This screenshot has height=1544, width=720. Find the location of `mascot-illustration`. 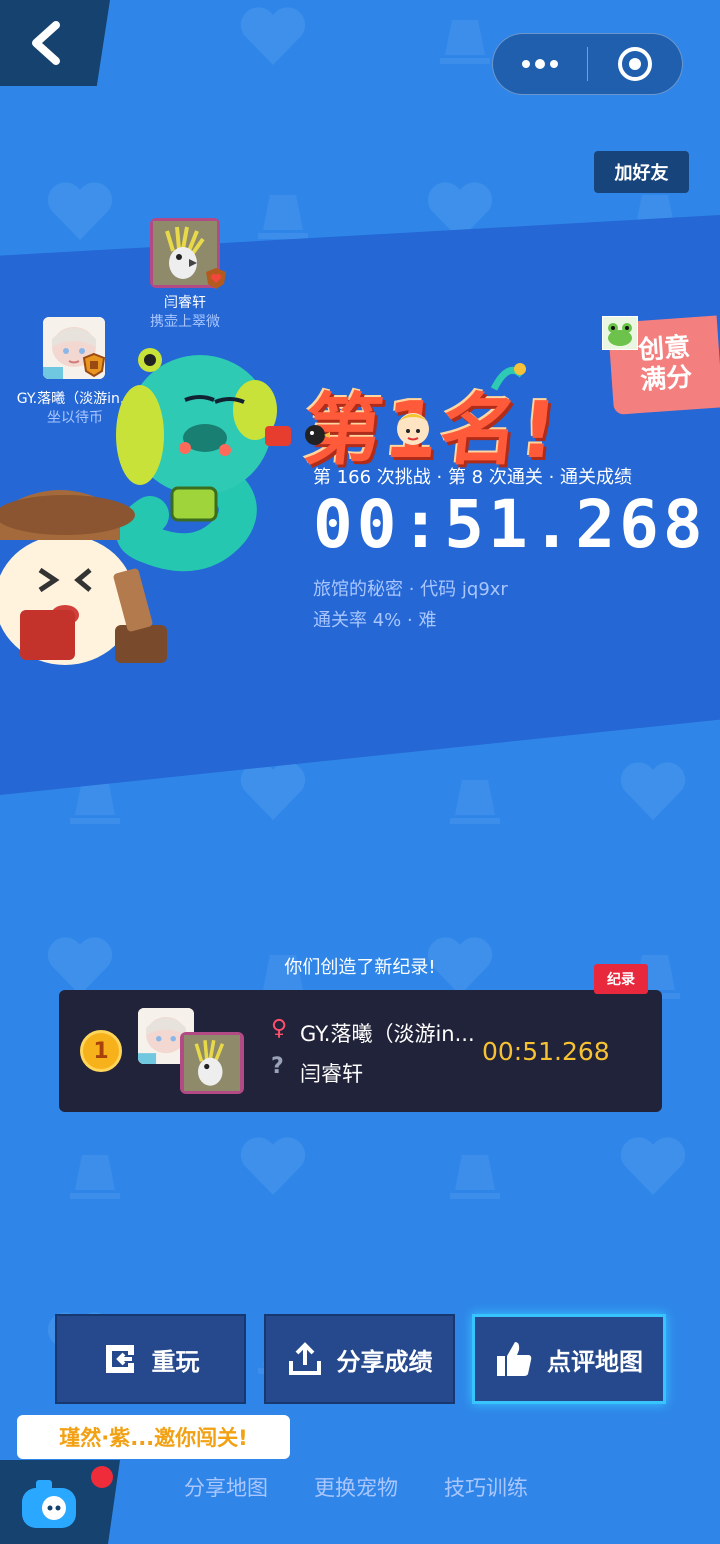

mascot-illustration is located at coordinates (145, 506).